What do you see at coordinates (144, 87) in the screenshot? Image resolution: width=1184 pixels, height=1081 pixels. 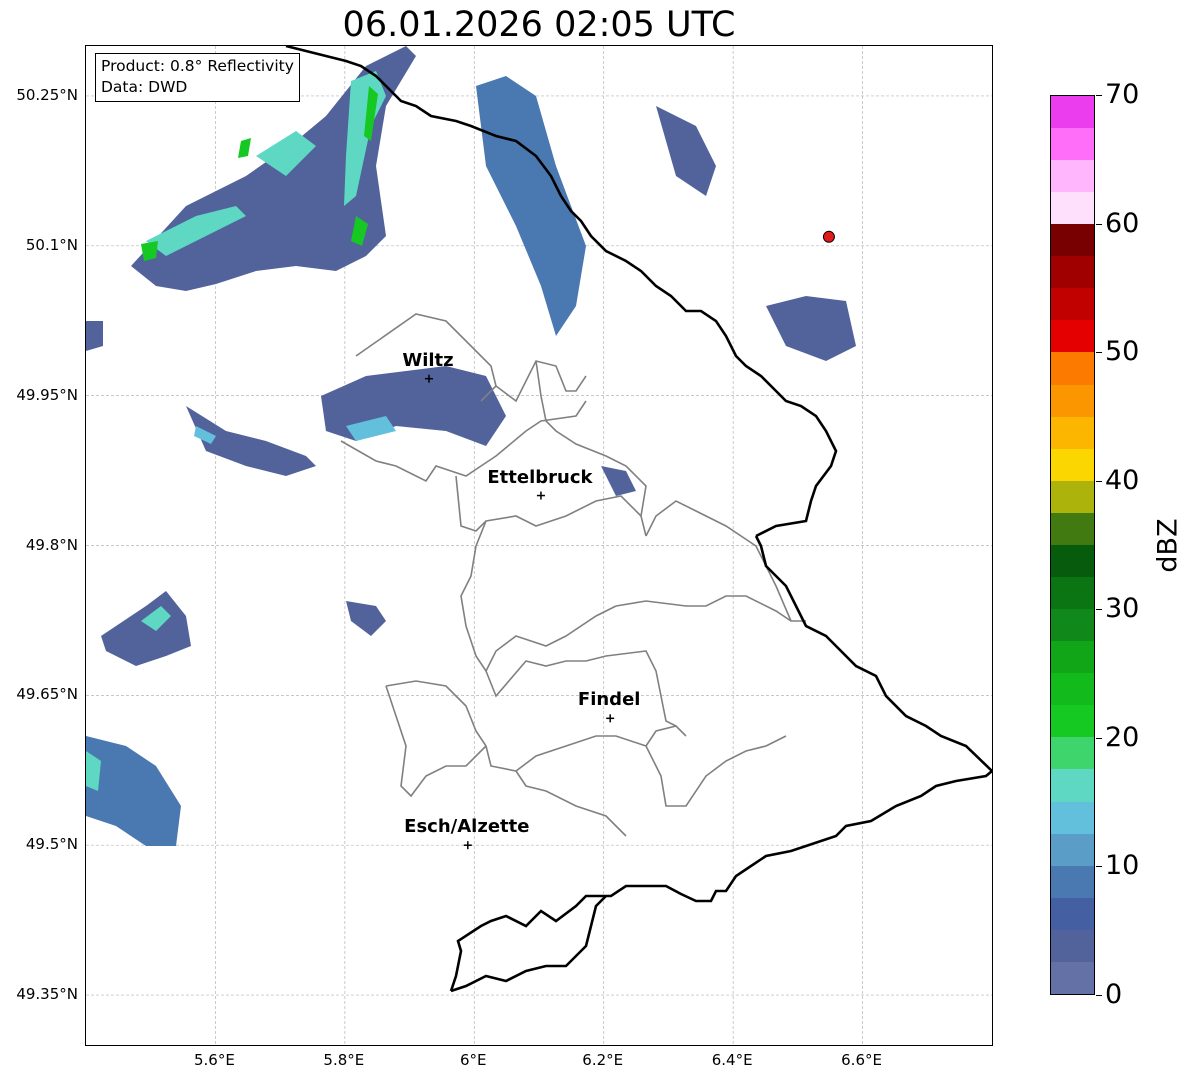 I see `data-source-label: Data: DWD` at bounding box center [144, 87].